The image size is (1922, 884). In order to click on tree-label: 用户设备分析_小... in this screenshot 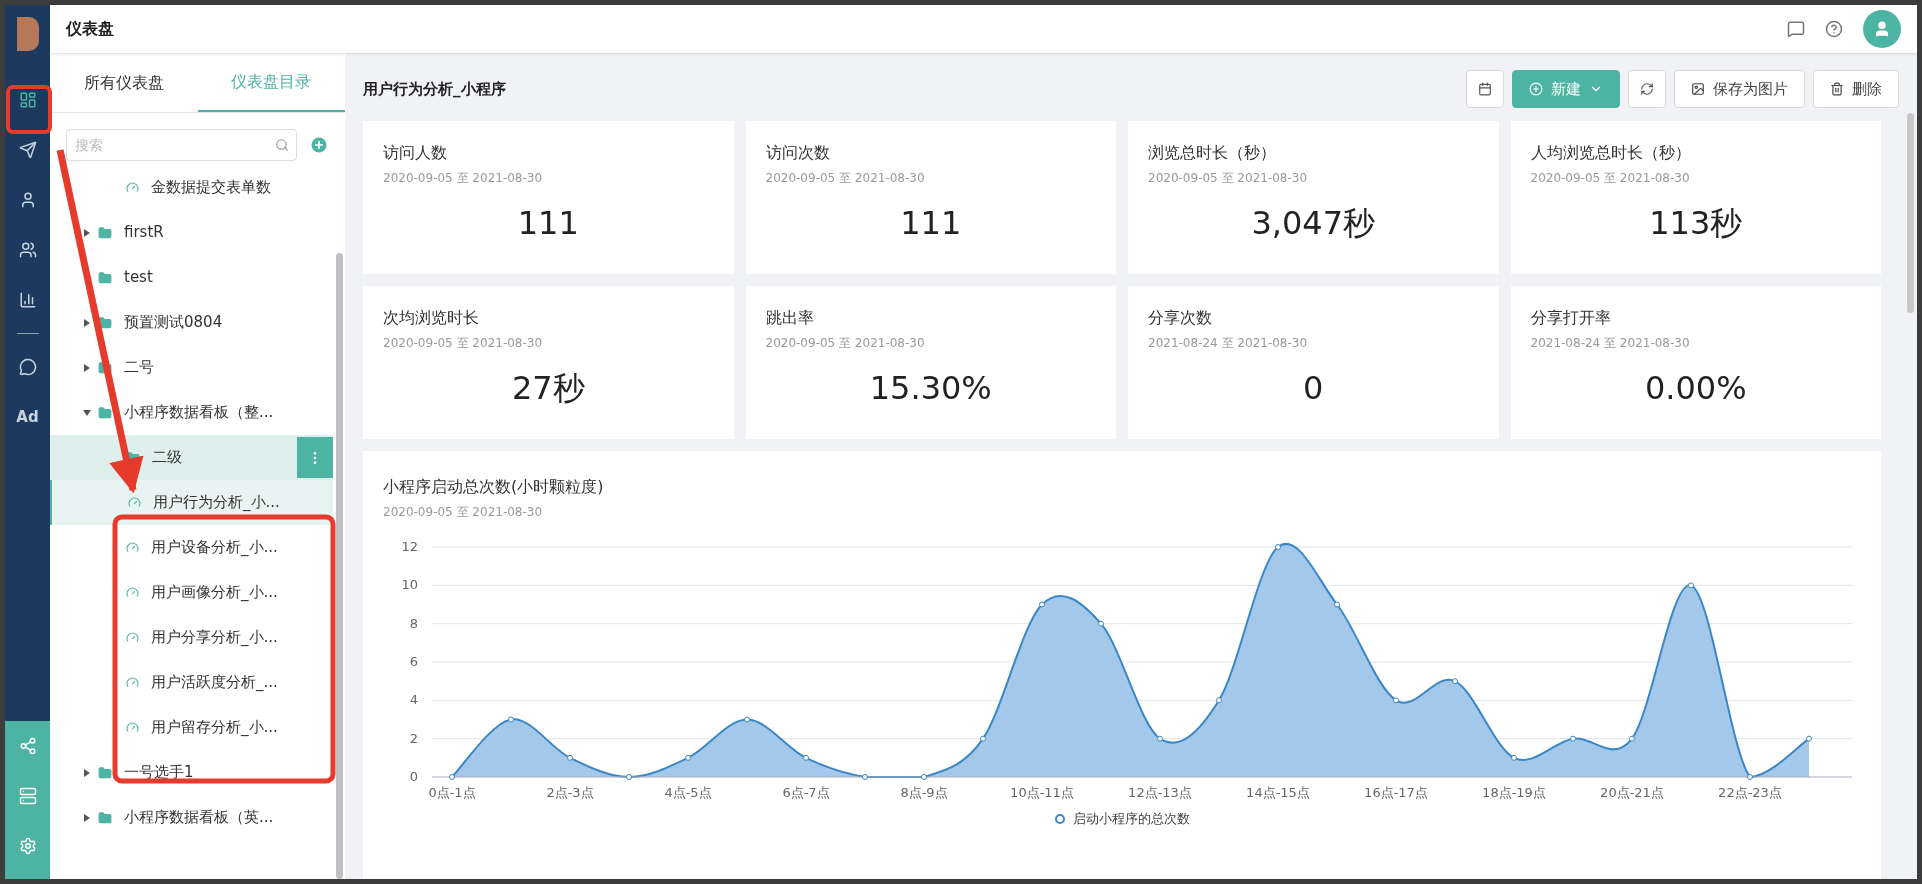, I will do `click(214, 548)`.